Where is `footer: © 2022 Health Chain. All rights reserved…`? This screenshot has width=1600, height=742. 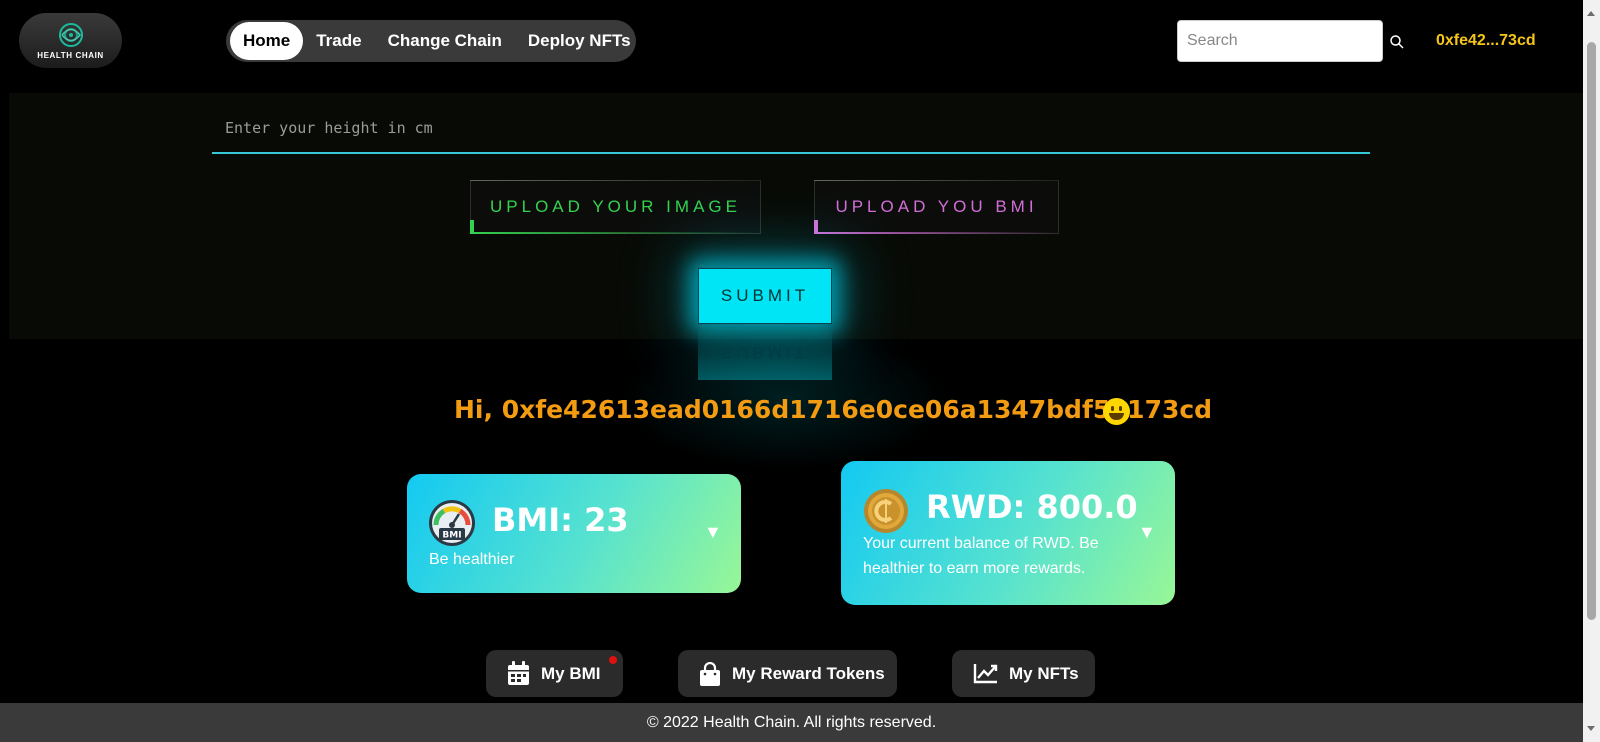
footer: © 2022 Health Chain. All rights reserved… is located at coordinates (791, 722).